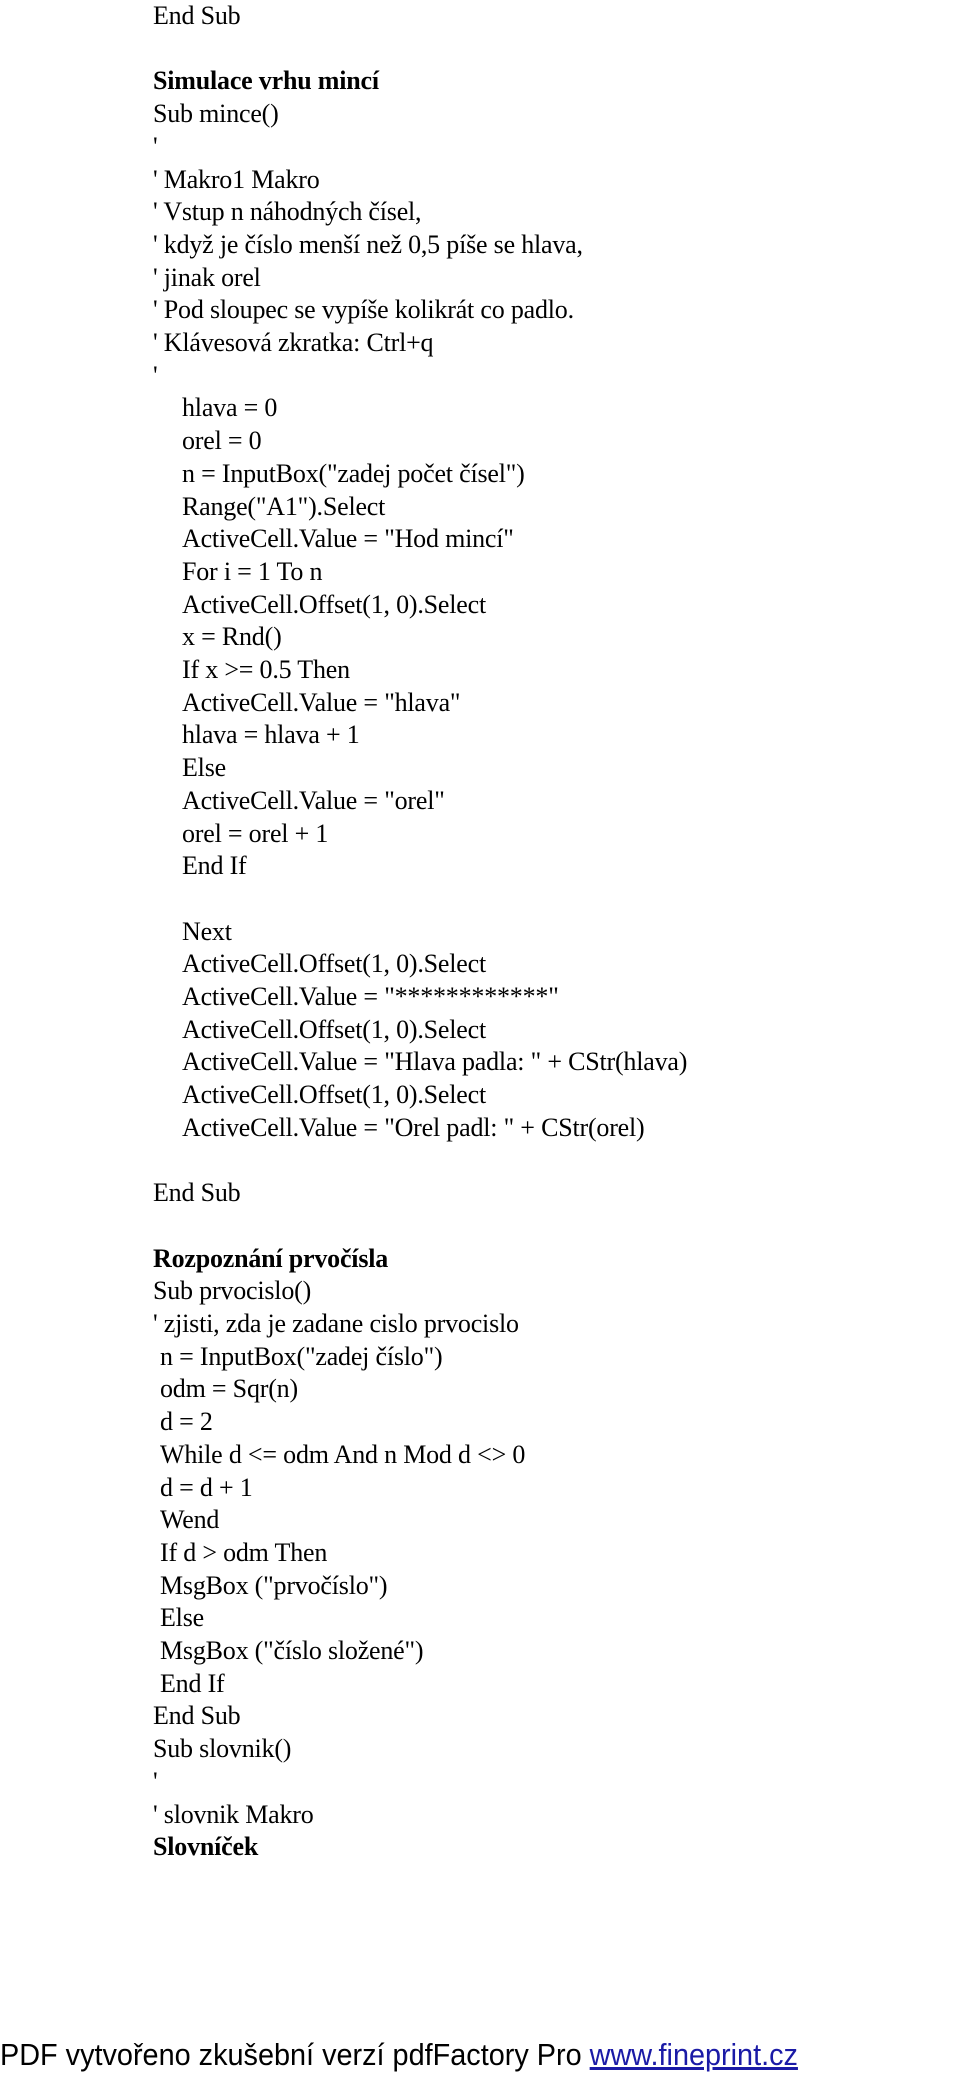  I want to click on code-line: hlava = 0, so click(230, 408).